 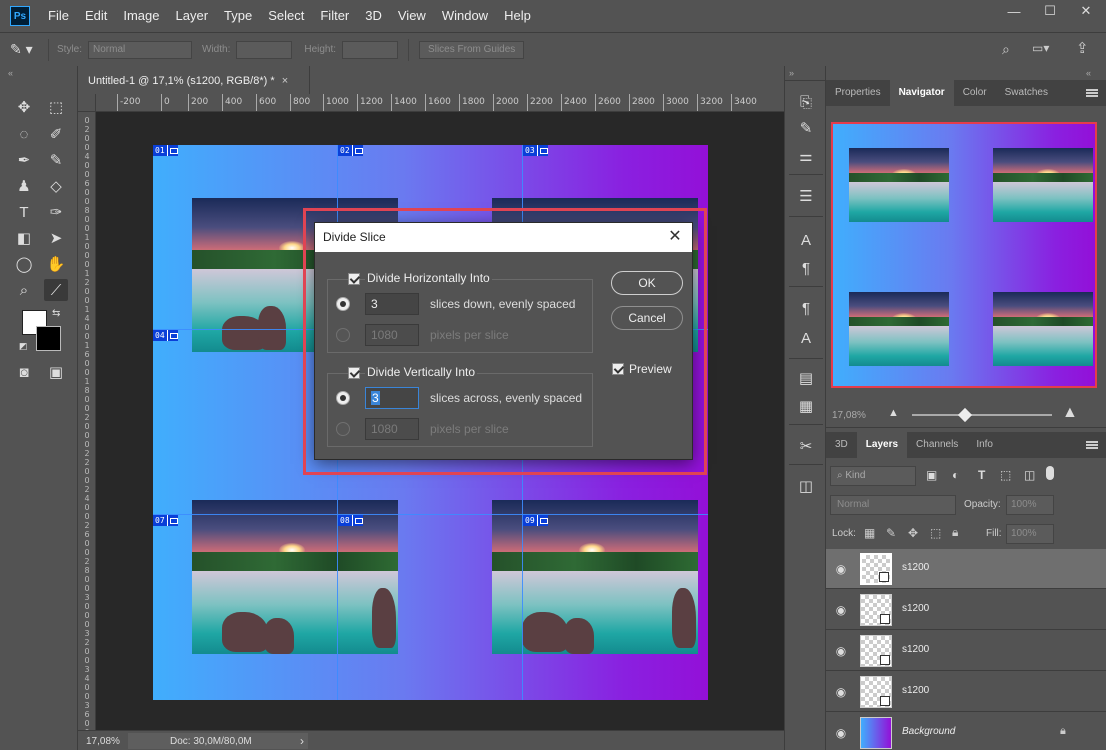 I want to click on menu-layer: Layer, so click(x=192, y=16).